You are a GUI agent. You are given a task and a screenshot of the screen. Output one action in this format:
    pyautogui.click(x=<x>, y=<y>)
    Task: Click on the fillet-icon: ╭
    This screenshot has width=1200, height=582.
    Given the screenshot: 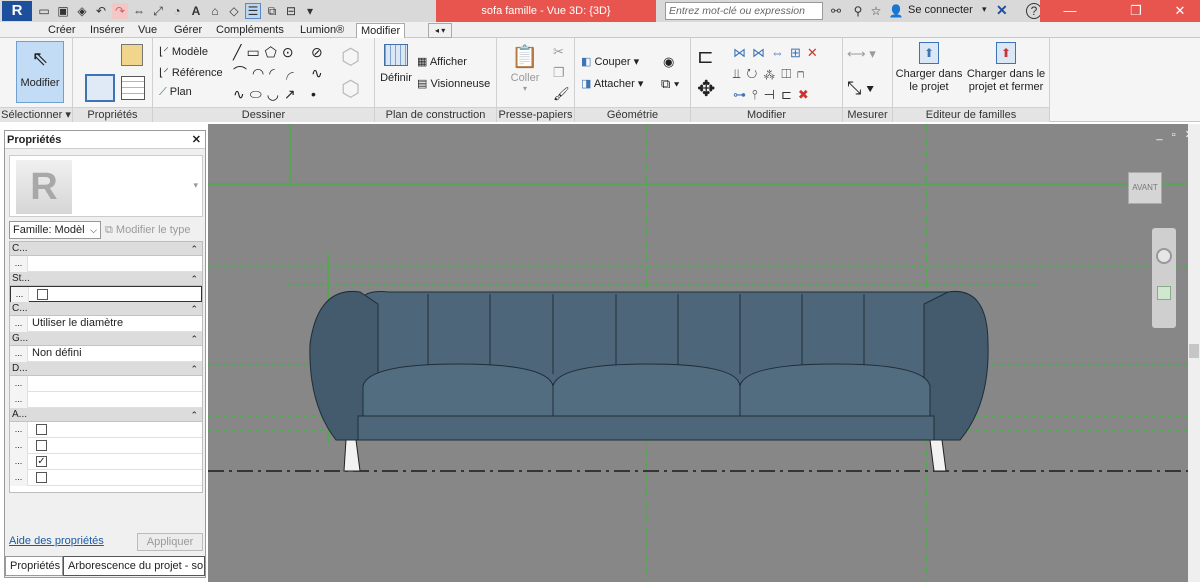 What is the action you would take?
    pyautogui.click(x=289, y=73)
    